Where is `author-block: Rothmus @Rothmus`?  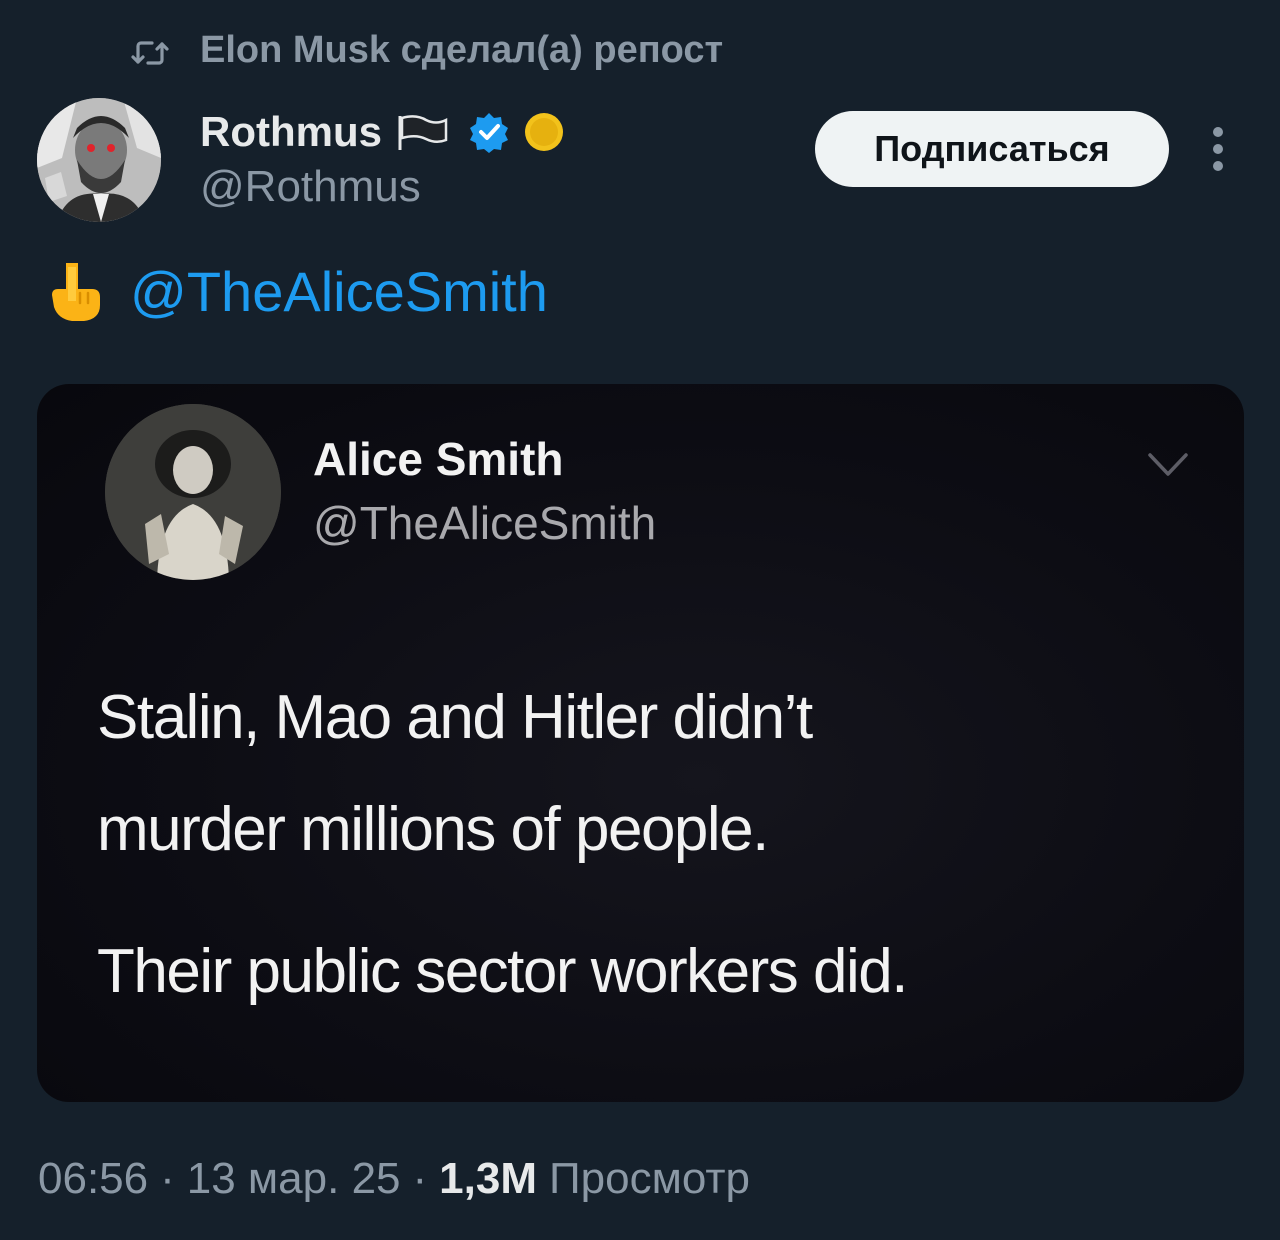
author-block: Rothmus @Rothmus is located at coordinates (382, 158).